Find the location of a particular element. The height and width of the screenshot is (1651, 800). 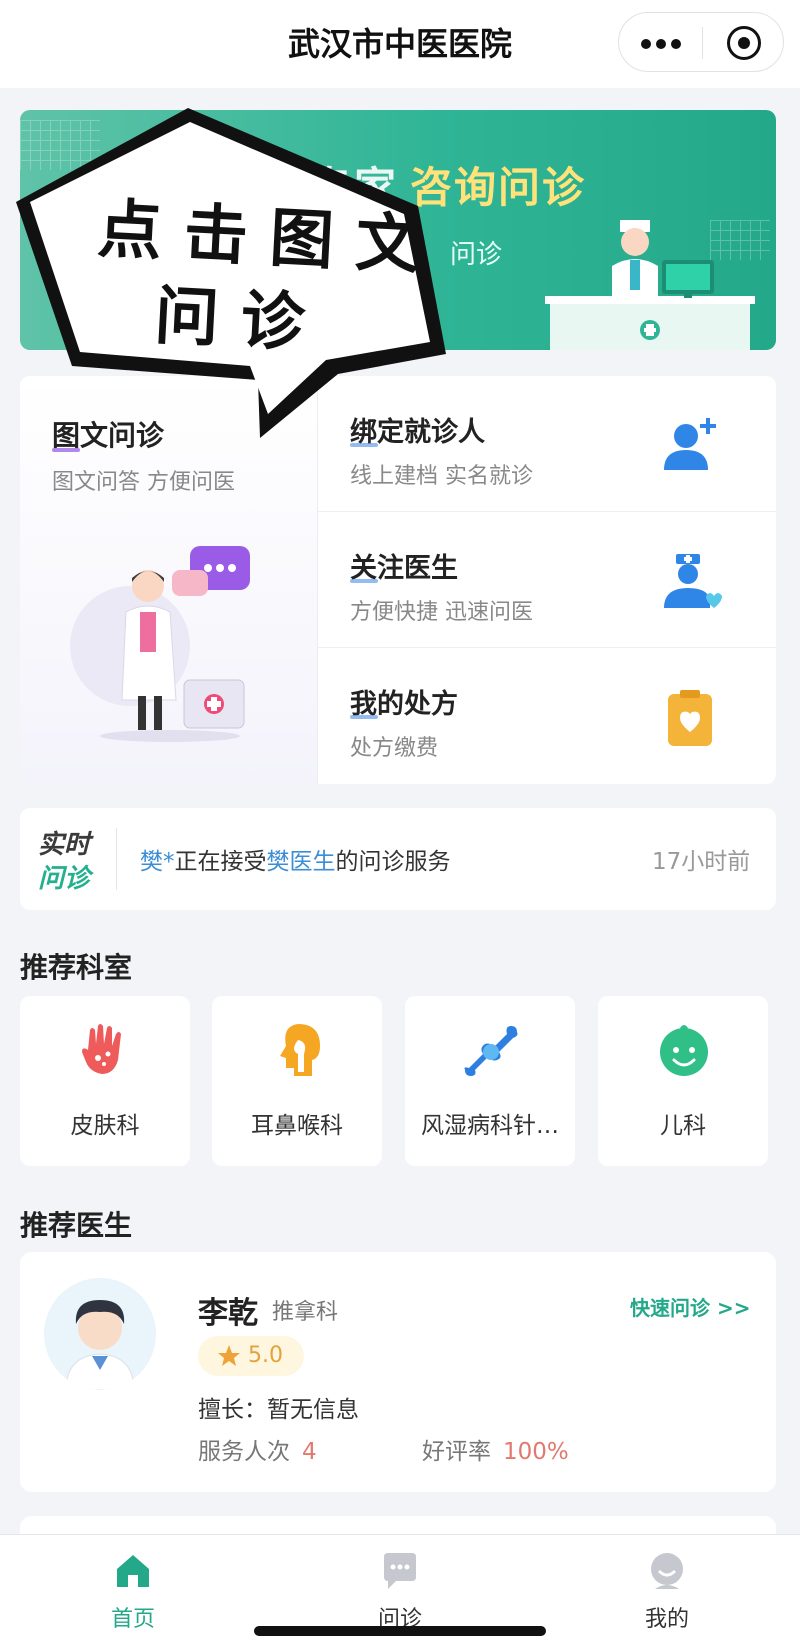

row-title: 我的处方 is located at coordinates (404, 701).